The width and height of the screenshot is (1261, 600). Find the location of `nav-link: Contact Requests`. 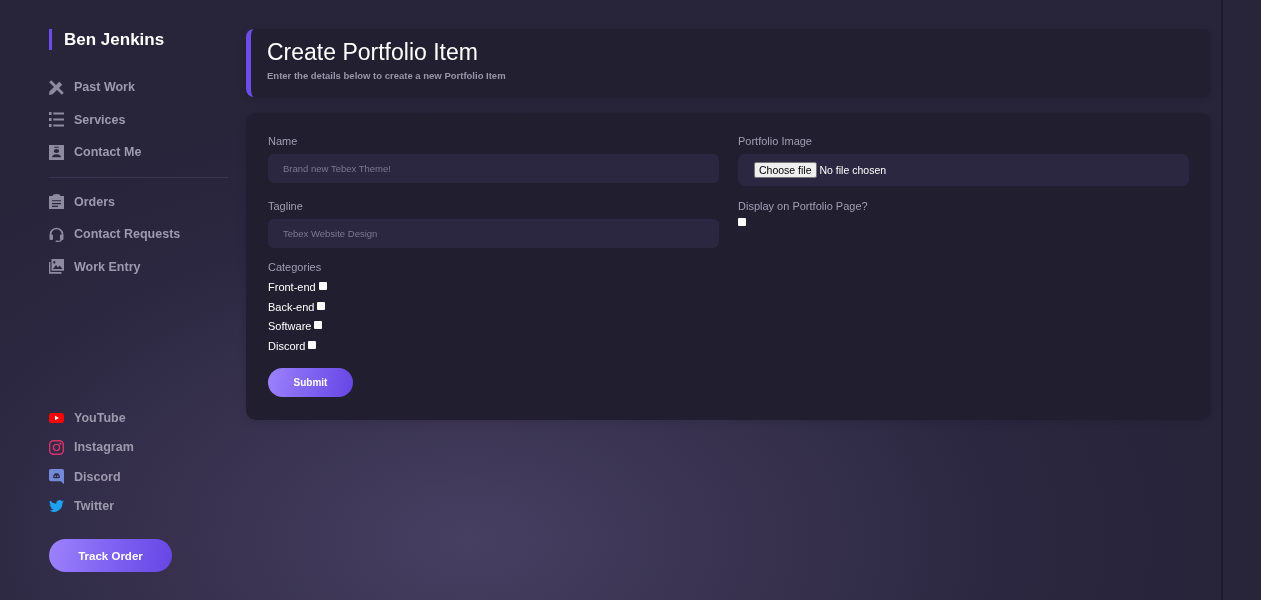

nav-link: Contact Requests is located at coordinates (115, 234).